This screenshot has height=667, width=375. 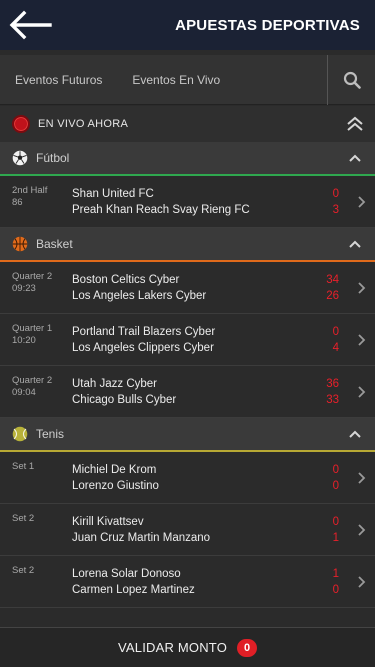 I want to click on away-team: Carmen Lopez Martinez, so click(x=133, y=589).